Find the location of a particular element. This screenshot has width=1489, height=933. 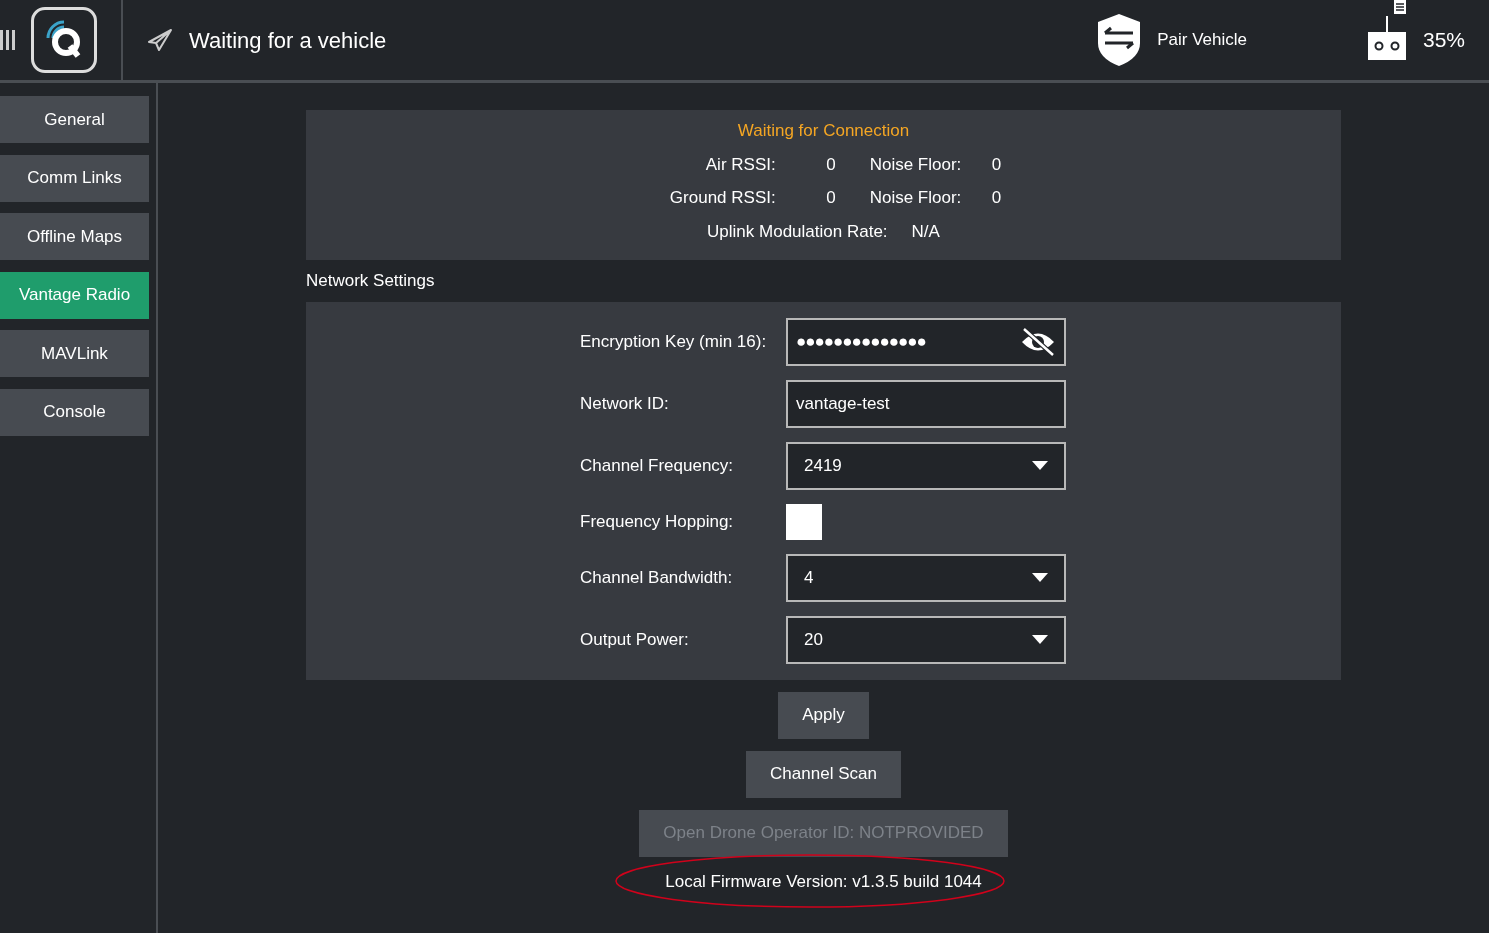

field-label: Frequency Hopping: is located at coordinates (657, 521).